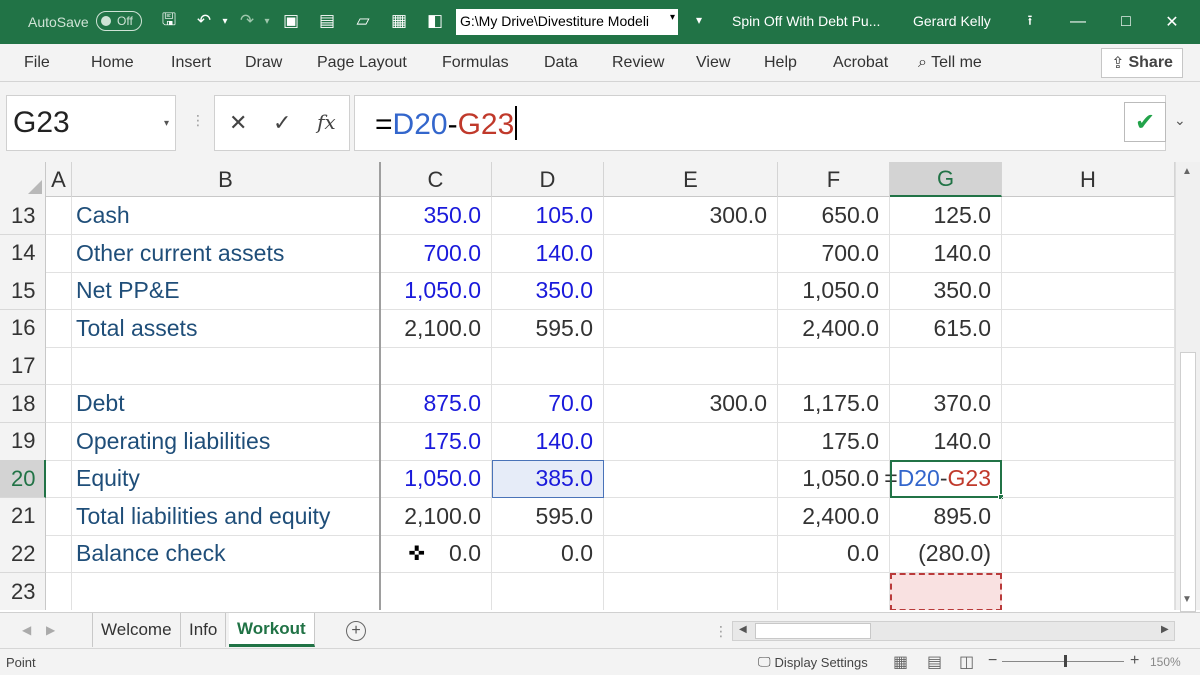  What do you see at coordinates (226, 591) in the screenshot?
I see `cell-b23` at bounding box center [226, 591].